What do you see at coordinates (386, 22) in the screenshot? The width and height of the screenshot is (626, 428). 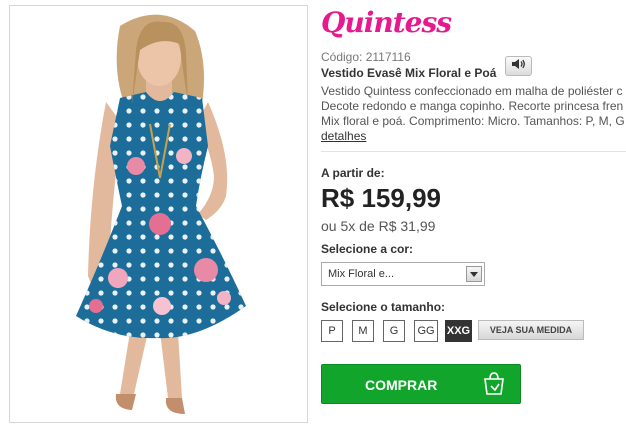 I see `brand-logo: Quintess` at bounding box center [386, 22].